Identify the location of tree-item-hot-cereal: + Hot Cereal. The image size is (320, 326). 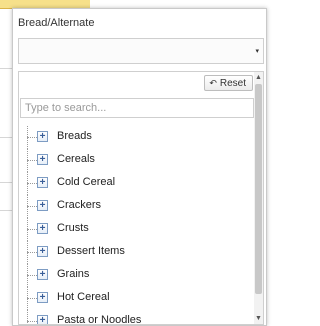
(138, 298).